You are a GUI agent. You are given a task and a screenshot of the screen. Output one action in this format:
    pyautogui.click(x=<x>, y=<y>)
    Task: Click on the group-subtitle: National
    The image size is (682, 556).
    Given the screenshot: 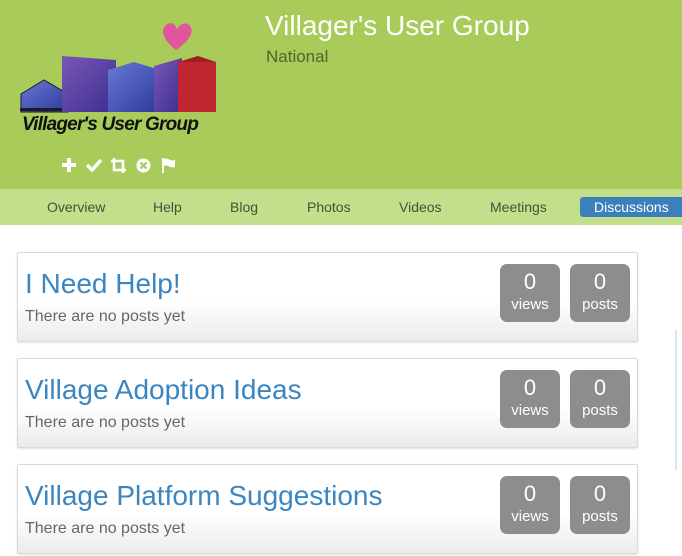 What is the action you would take?
    pyautogui.click(x=297, y=56)
    